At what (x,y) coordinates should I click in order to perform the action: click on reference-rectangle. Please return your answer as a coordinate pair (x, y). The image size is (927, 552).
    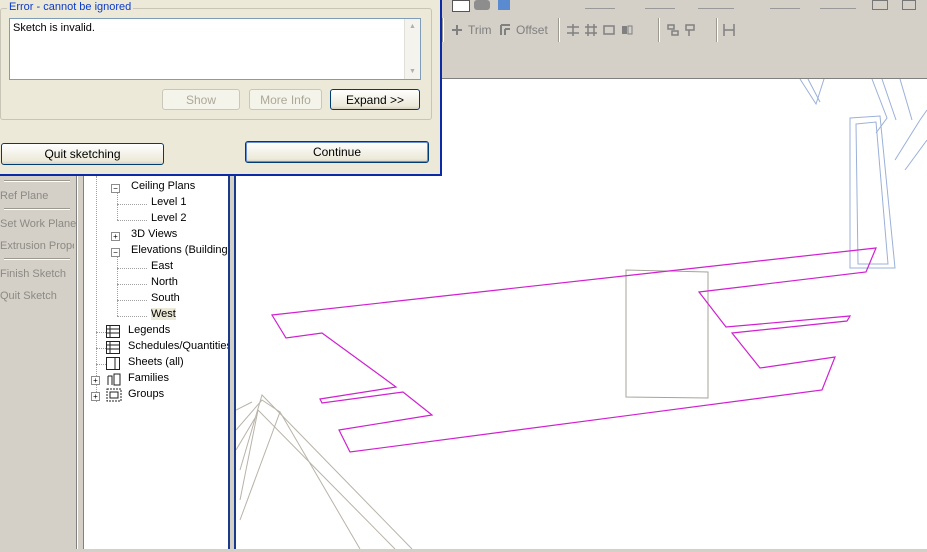
    Looking at the image, I should click on (667, 334).